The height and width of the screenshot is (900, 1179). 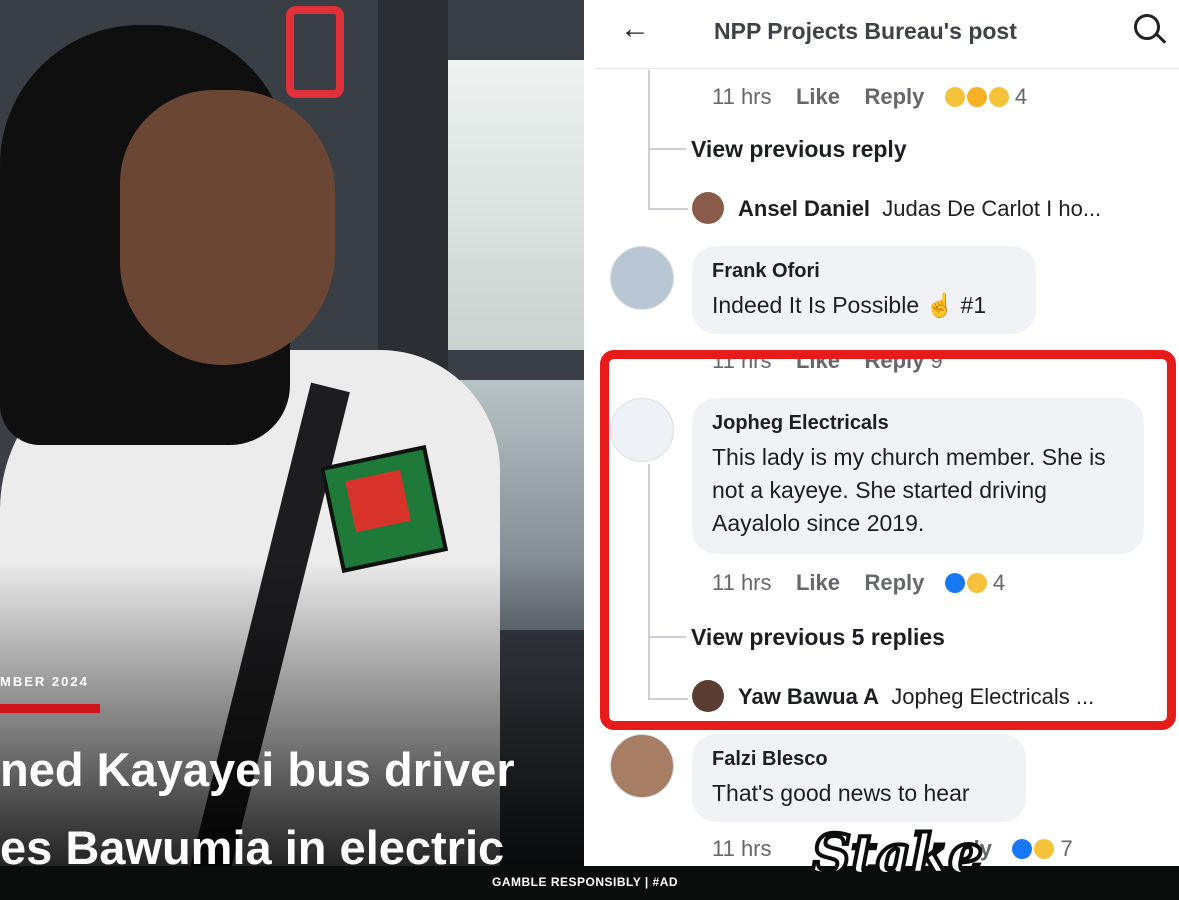 I want to click on view-previous-reply-link: View previous reply, so click(x=799, y=149).